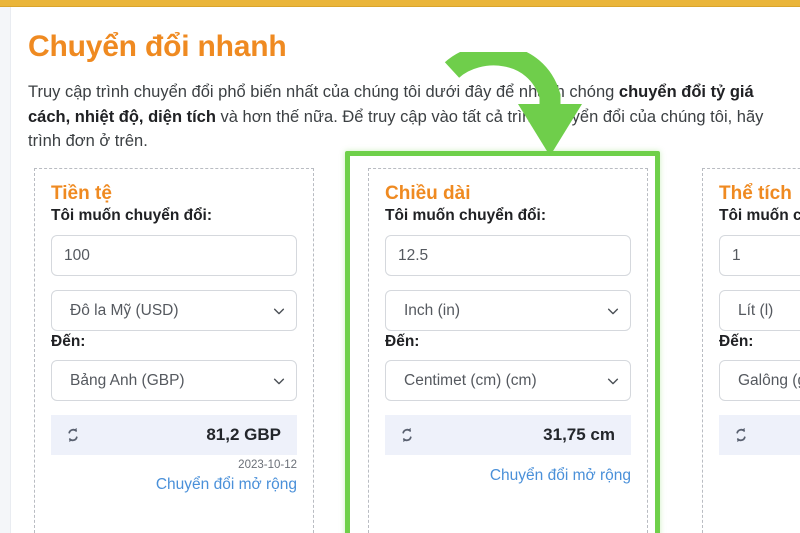  I want to click on result-value: 31,75 cm, so click(579, 434).